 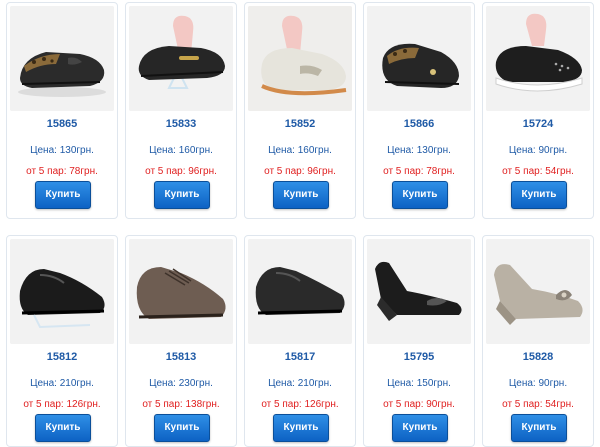 I want to click on shoe-flat-grey-bow-icon, so click(x=538, y=291).